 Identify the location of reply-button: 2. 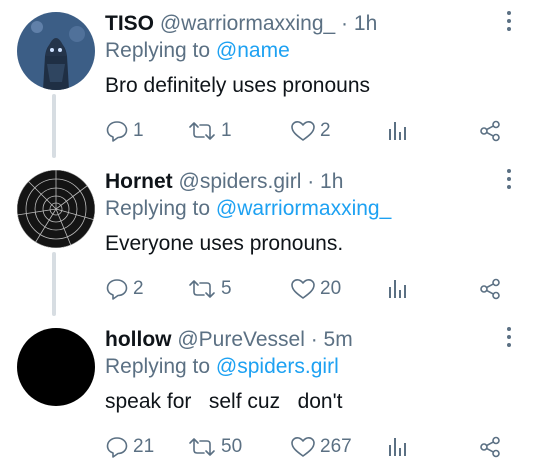
(124, 289).